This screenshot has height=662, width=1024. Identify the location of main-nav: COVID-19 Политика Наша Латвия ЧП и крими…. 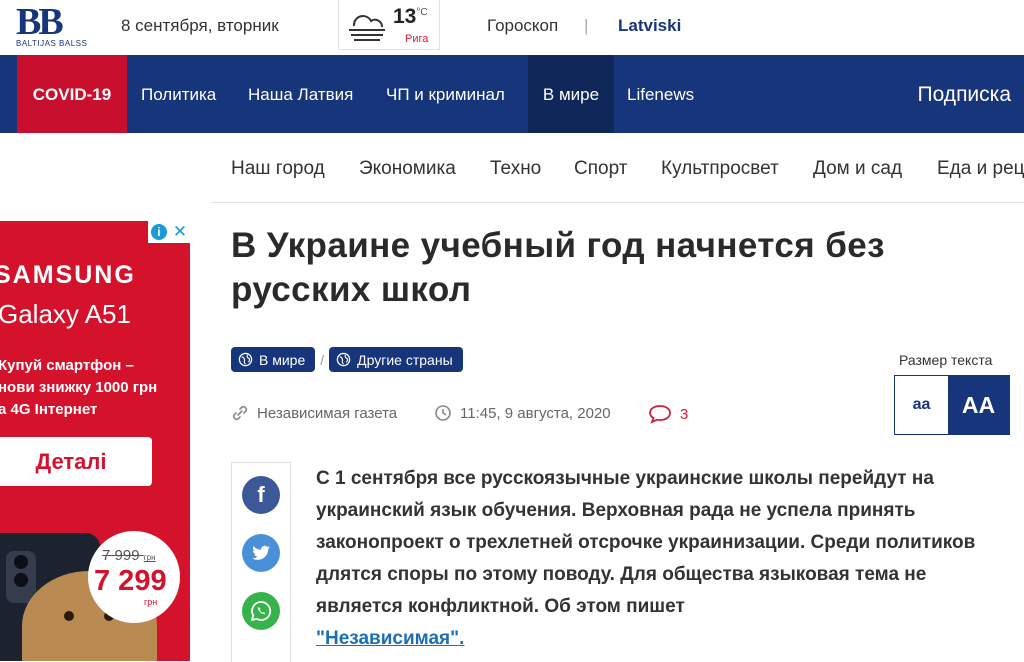
(512, 94).